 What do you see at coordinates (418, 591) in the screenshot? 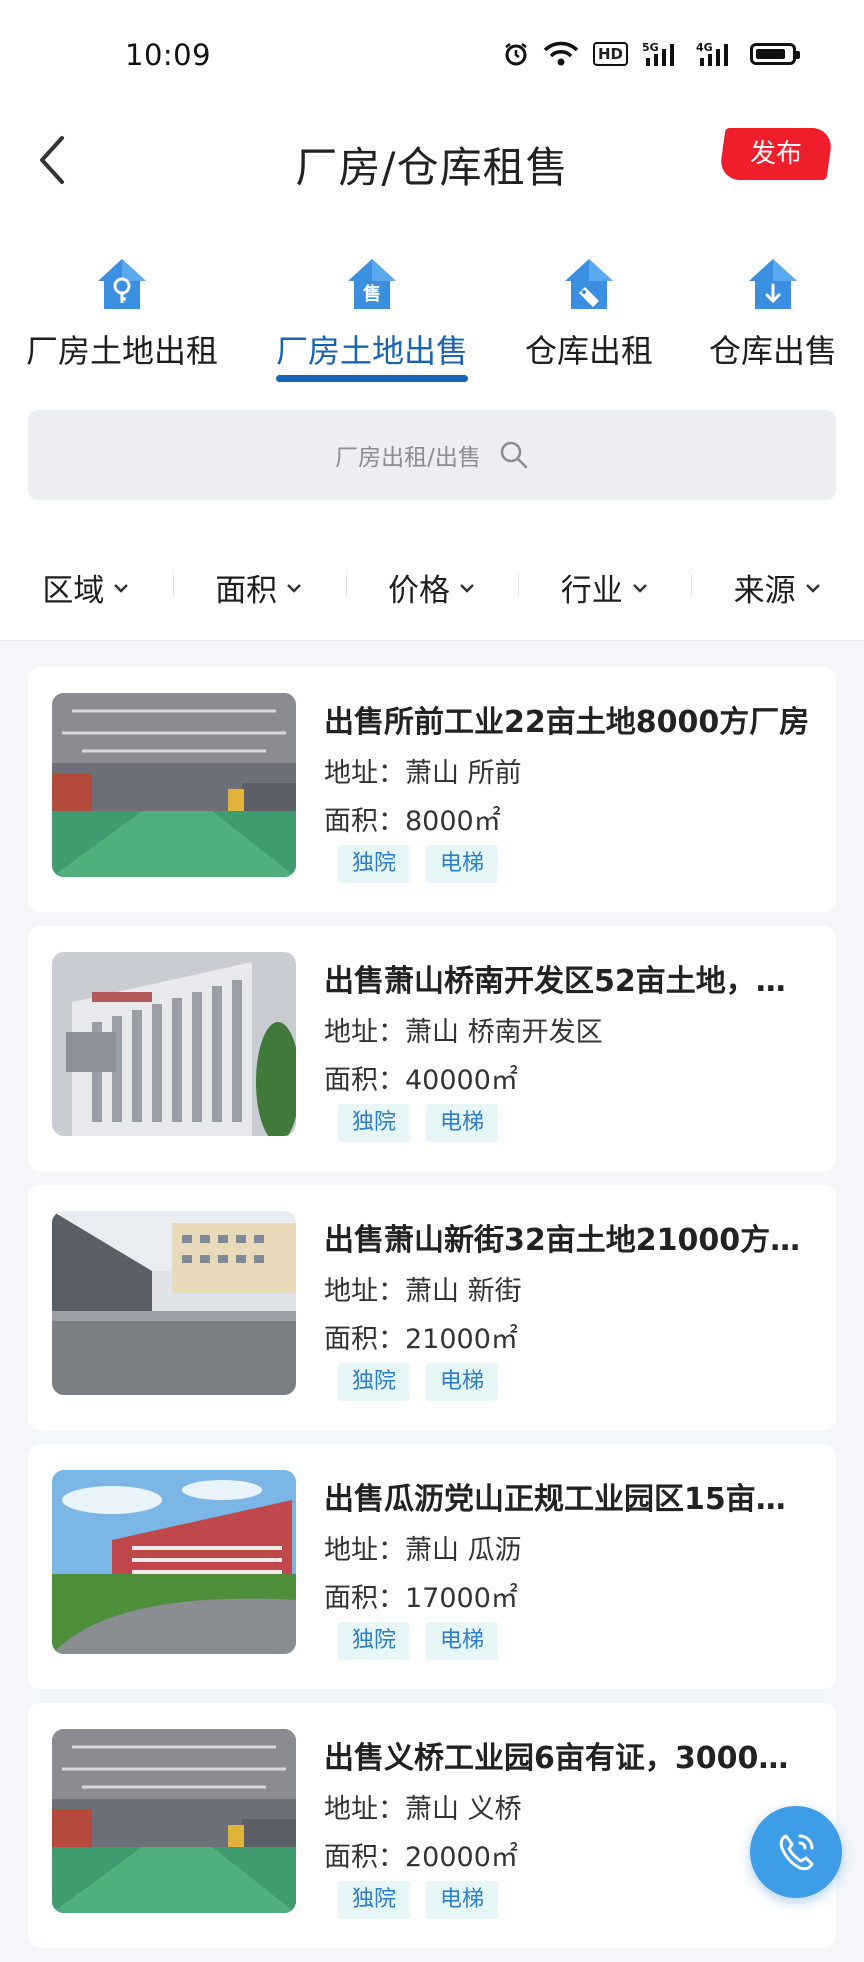
I see `filter-label: 价格` at bounding box center [418, 591].